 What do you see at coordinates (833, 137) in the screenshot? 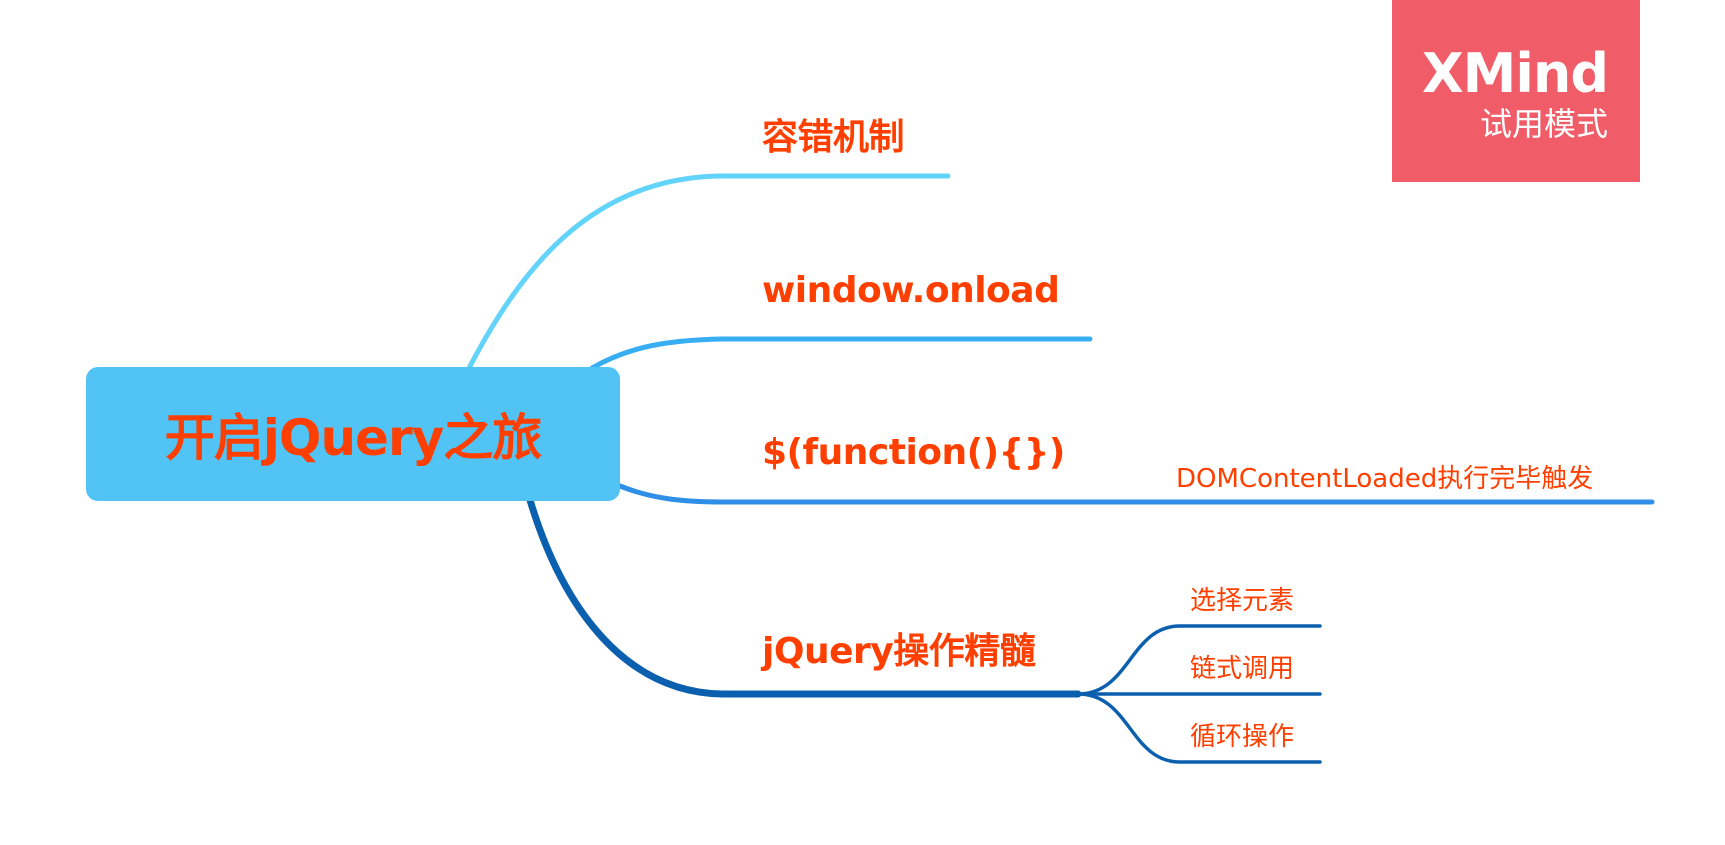
I see `topic-label: 容错机制` at bounding box center [833, 137].